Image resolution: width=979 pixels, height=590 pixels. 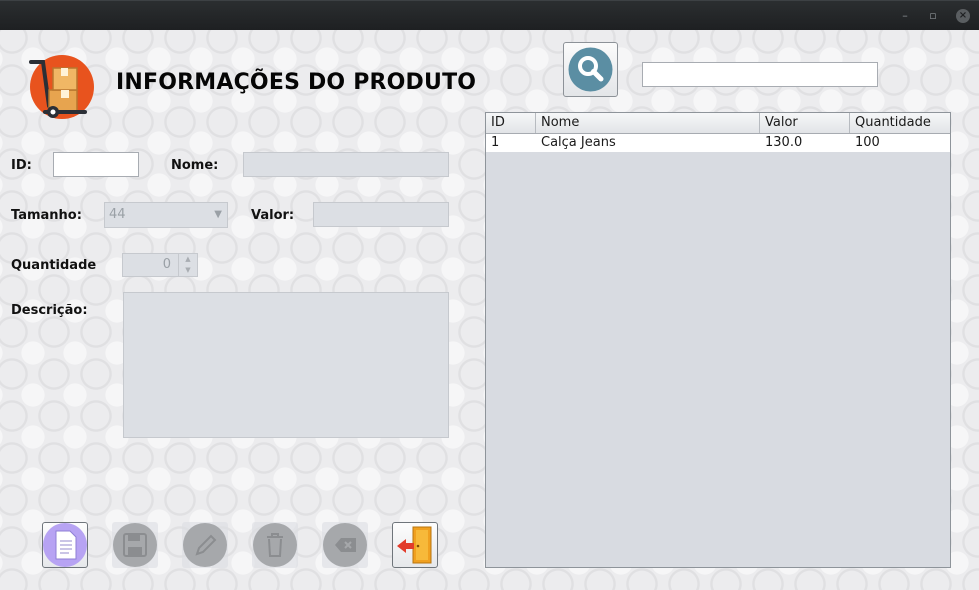 I want to click on column-header-quantidade: Quantidade, so click(x=900, y=123).